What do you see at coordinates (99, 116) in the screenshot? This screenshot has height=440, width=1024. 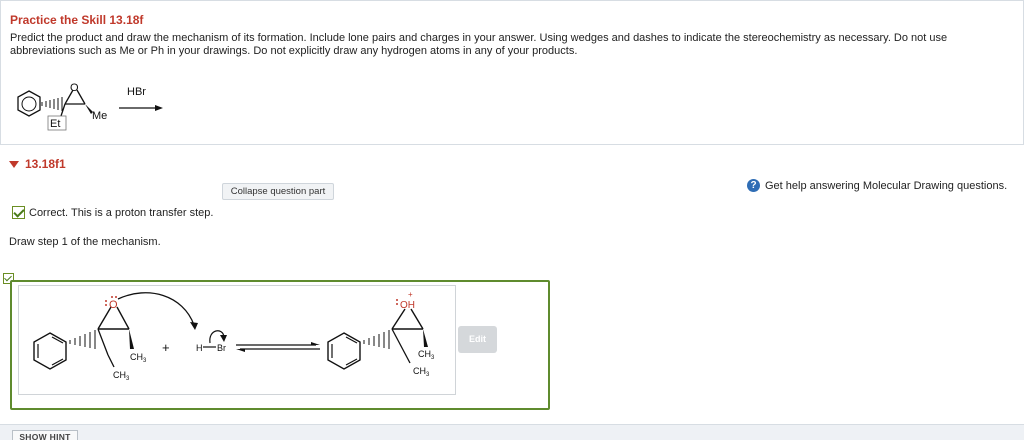 I see `me-label: Me` at bounding box center [99, 116].